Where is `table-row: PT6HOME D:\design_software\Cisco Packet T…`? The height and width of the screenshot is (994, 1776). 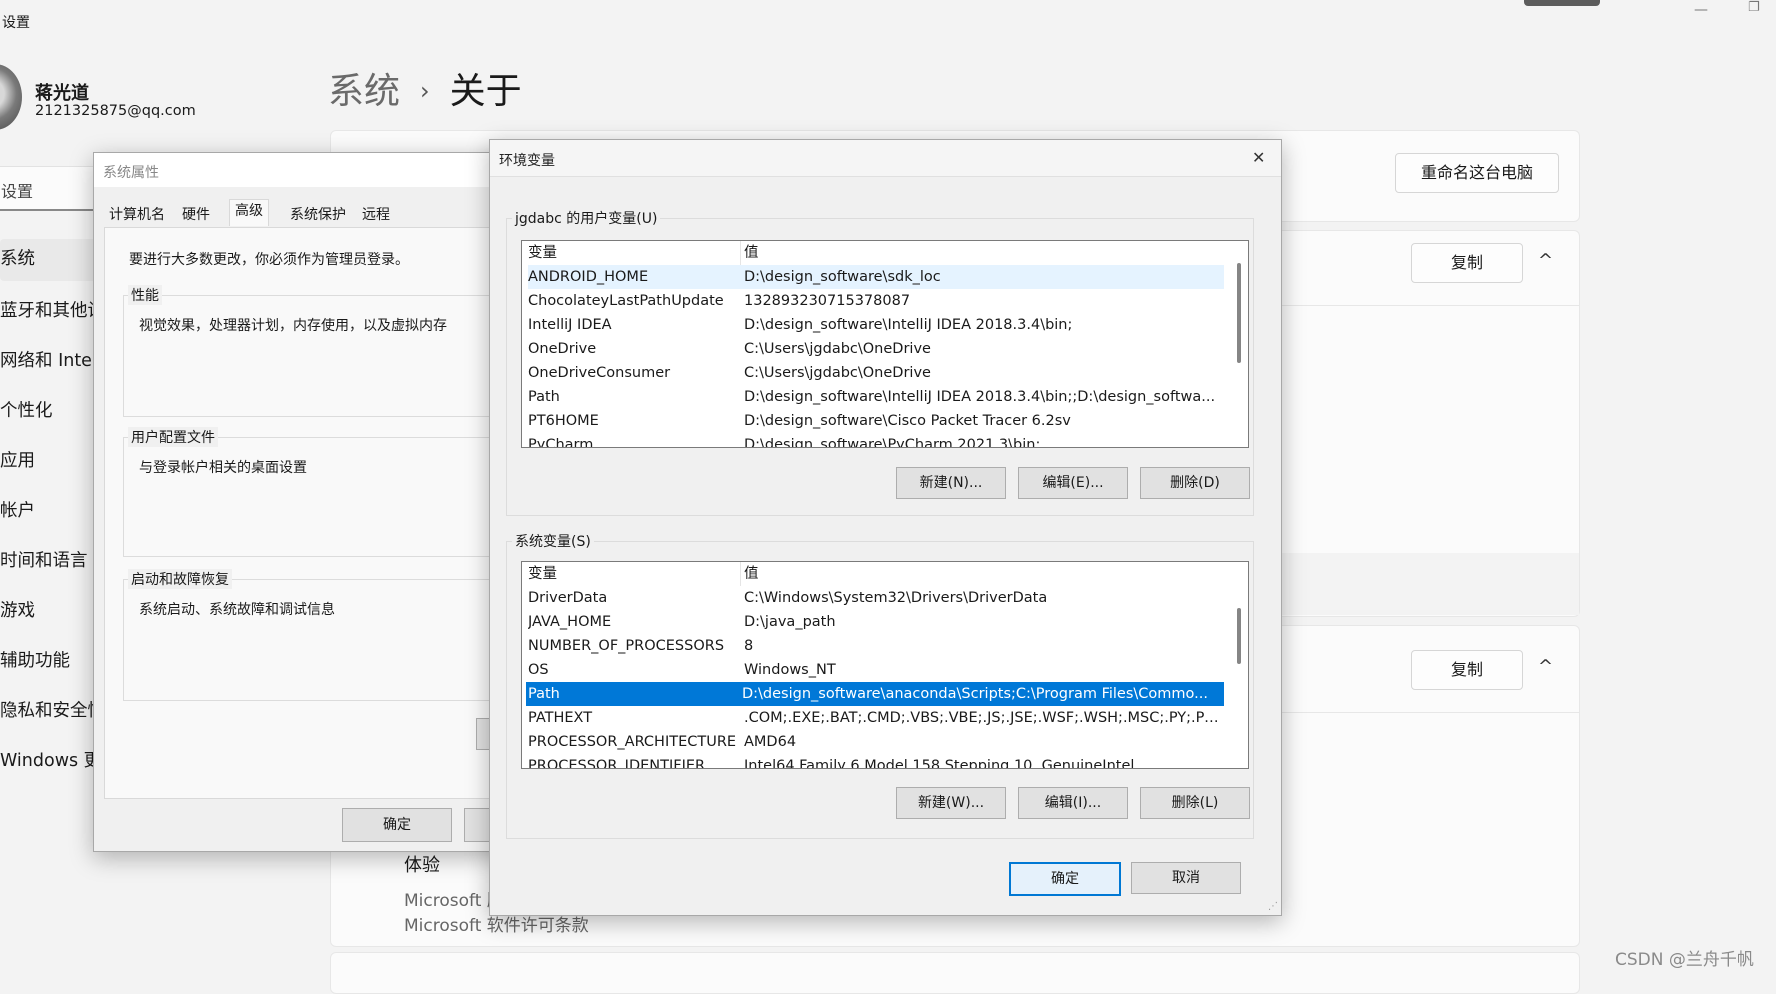 table-row: PT6HOME D:\design_software\Cisco Packet T… is located at coordinates (876, 421).